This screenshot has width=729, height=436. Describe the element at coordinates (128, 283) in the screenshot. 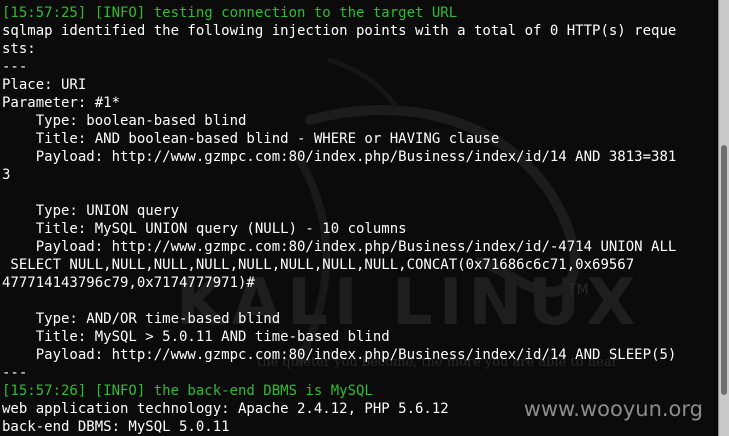

I see `terminal-line: 477714143796c79,0x7174777971)#` at that location.